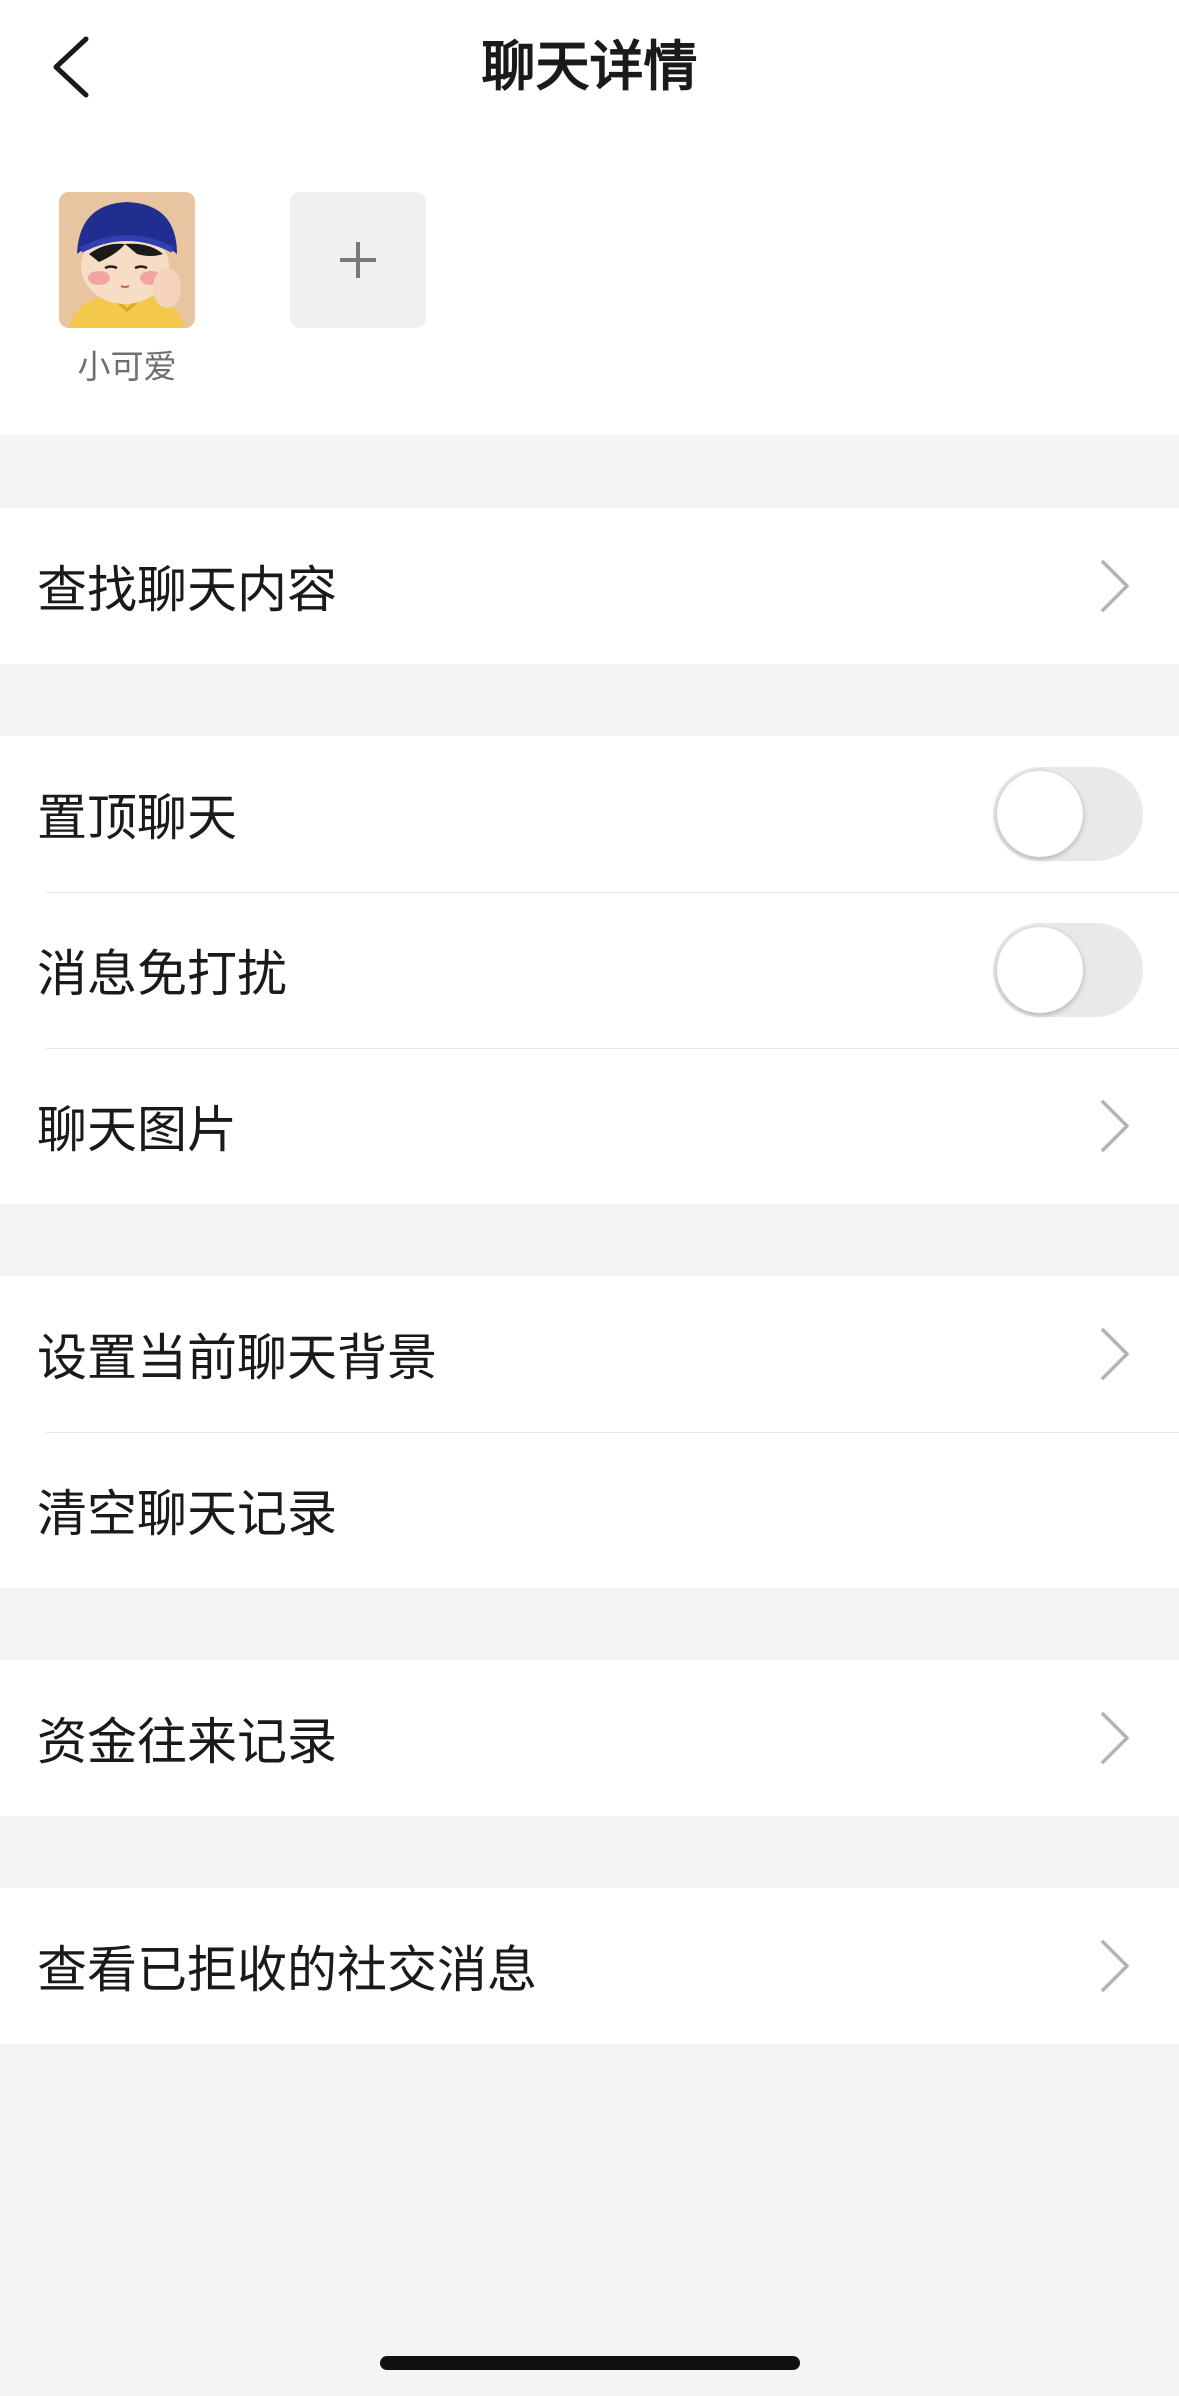 The image size is (1179, 2396). I want to click on search-chat-content-row: 查找聊天内容, so click(589, 586).